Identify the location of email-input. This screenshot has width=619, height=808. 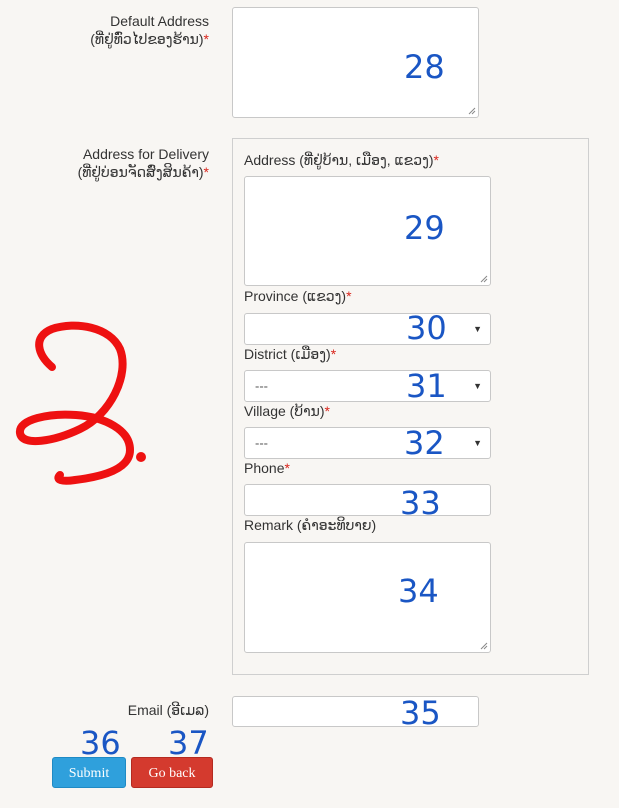
(355, 711).